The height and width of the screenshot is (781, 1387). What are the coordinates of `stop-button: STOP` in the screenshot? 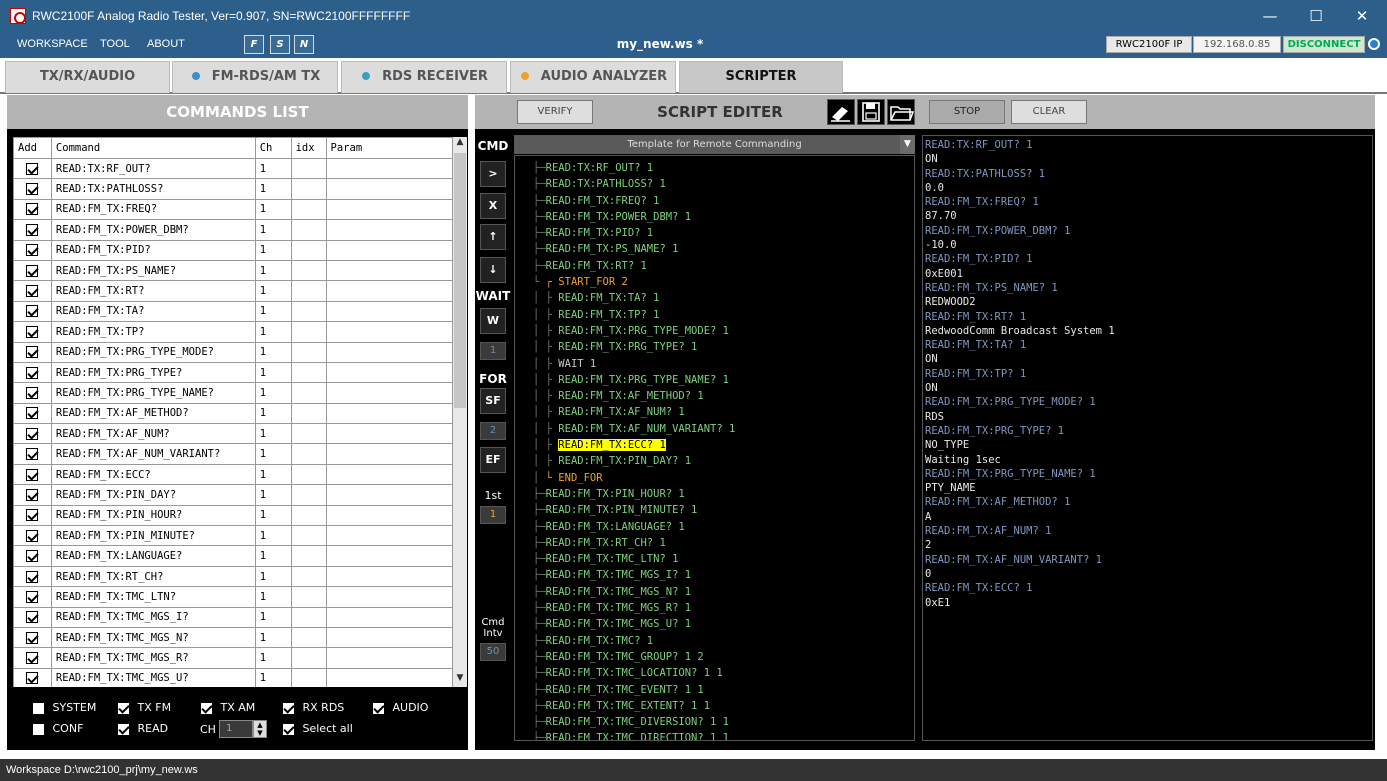 It's located at (967, 112).